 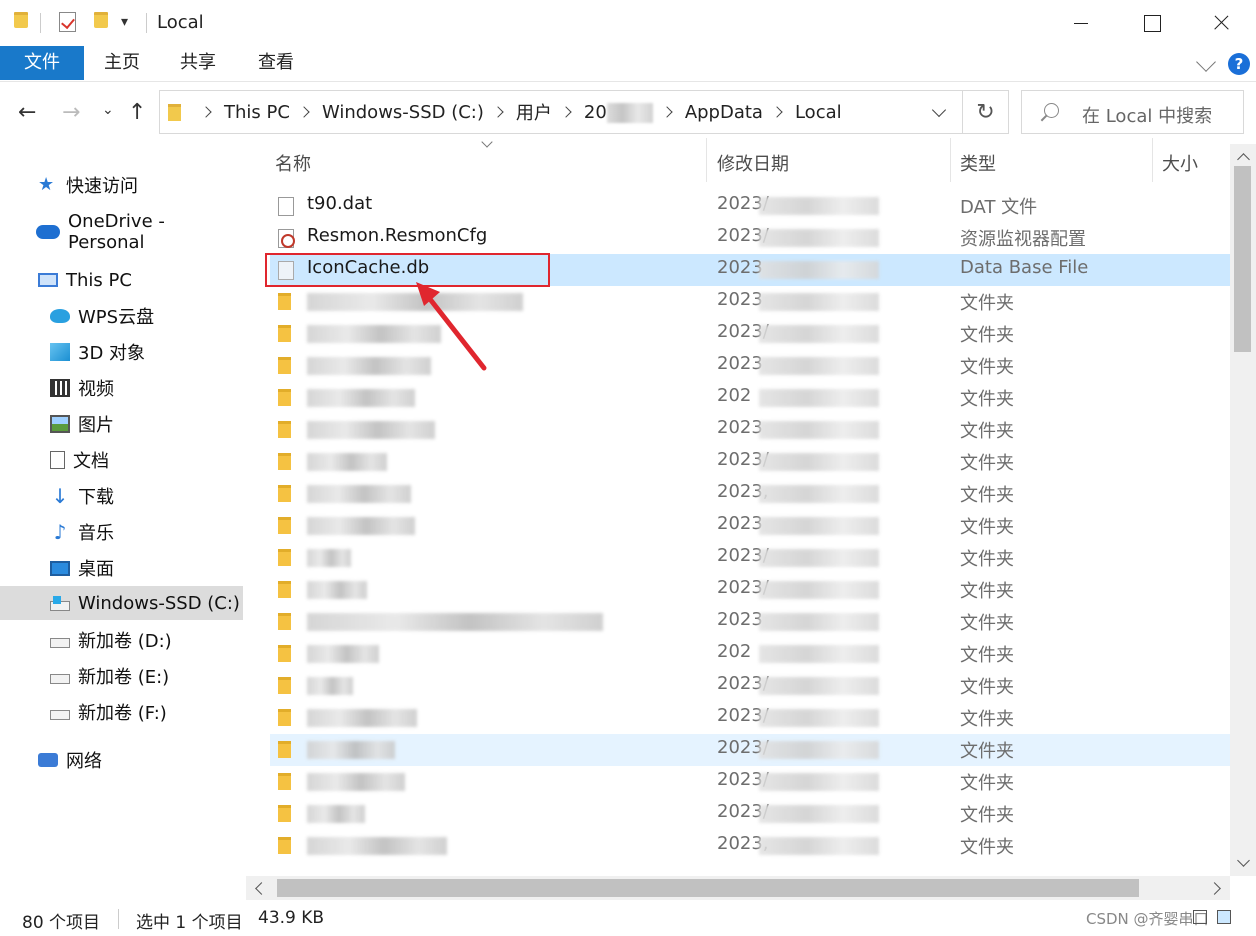 I want to click on up-arrow-icon: ↑, so click(x=137, y=112).